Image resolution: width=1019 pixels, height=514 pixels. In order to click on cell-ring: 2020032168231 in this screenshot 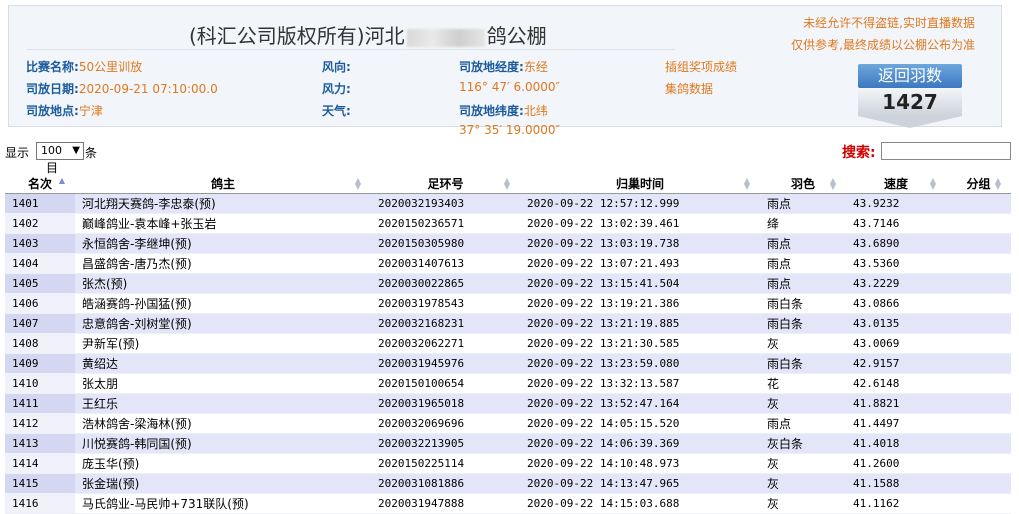, I will do `click(445, 323)`.